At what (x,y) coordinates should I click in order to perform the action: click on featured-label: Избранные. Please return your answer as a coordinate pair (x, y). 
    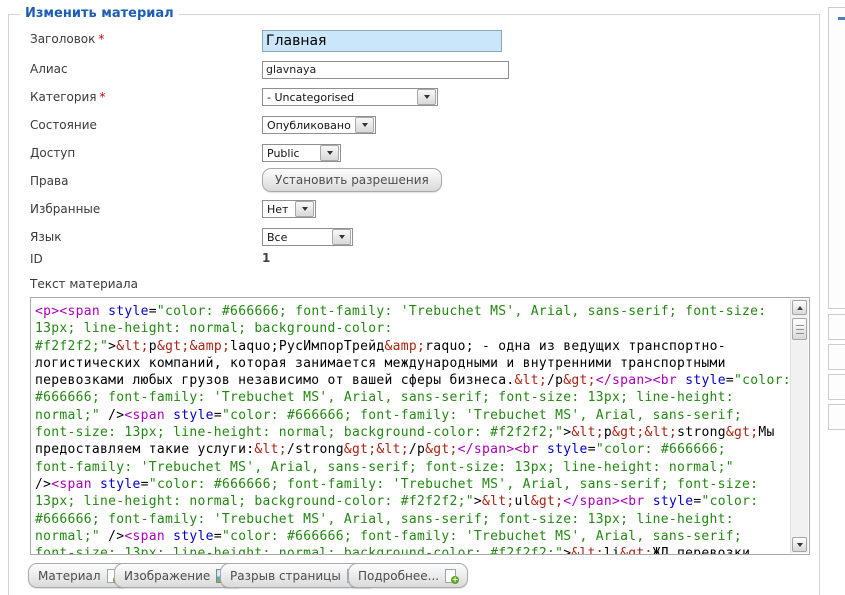
    Looking at the image, I should click on (65, 209).